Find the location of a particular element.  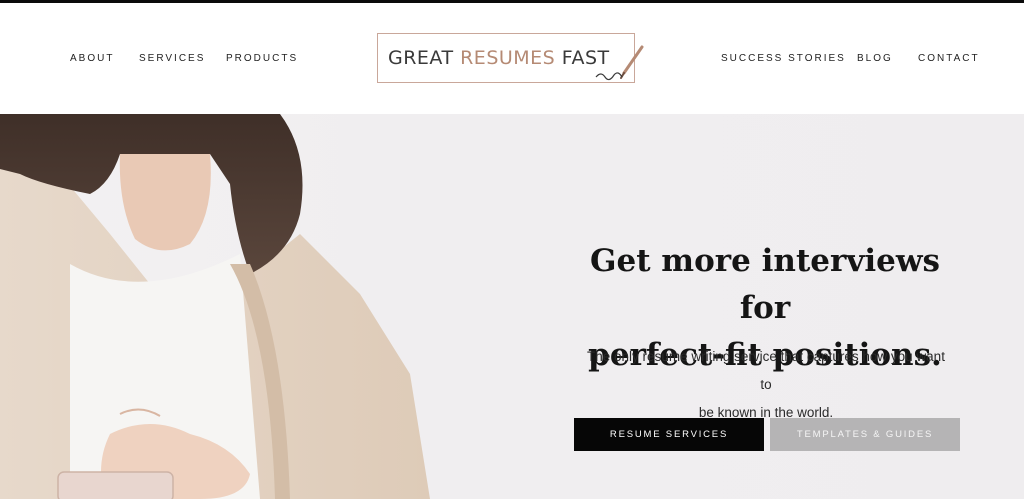

nav-link-contact: CONTACT is located at coordinates (949, 59).